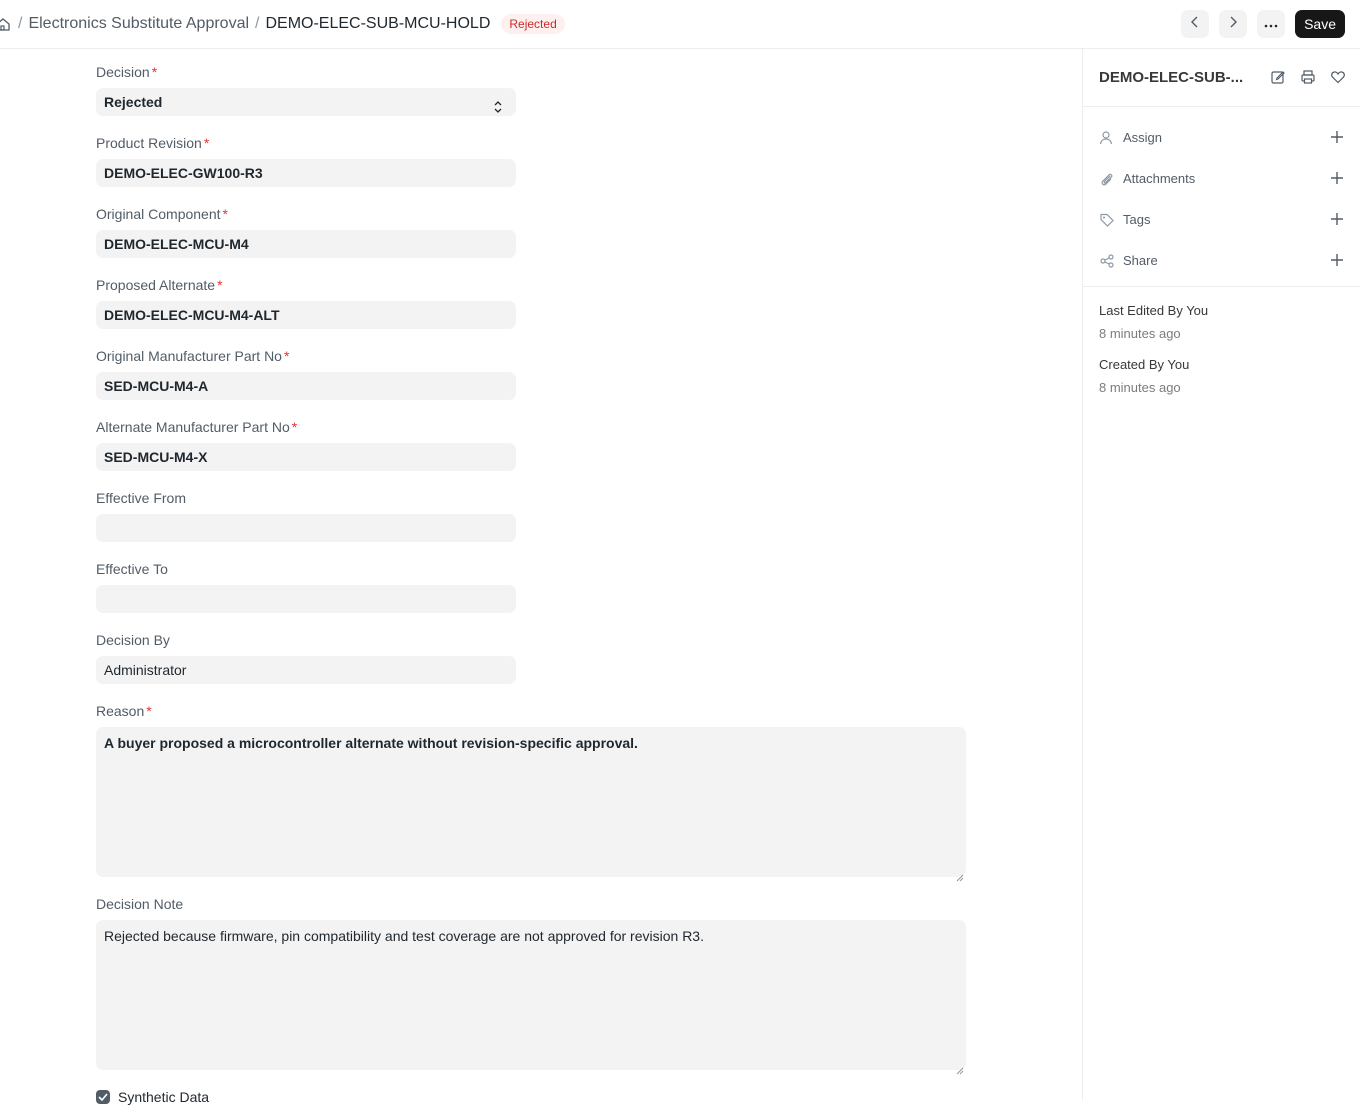 The width and height of the screenshot is (1360, 1105). What do you see at coordinates (159, 285) in the screenshot?
I see `field-label: Proposed Alternate *` at bounding box center [159, 285].